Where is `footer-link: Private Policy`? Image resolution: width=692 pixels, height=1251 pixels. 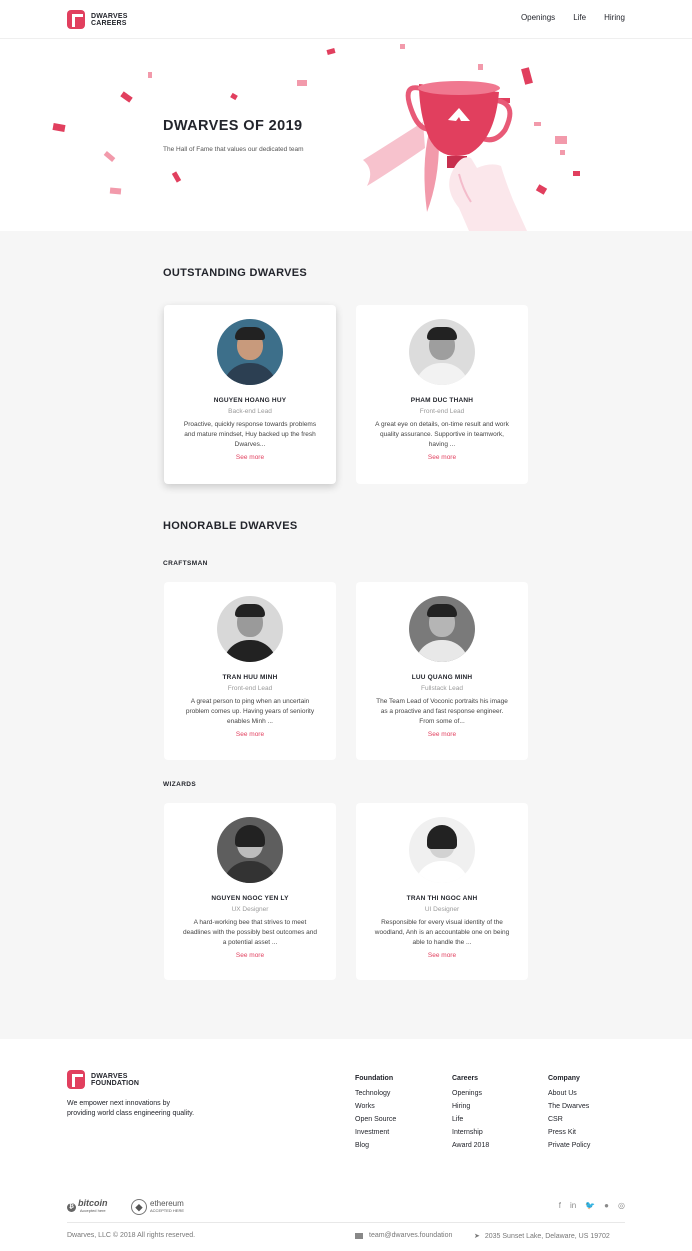 footer-link: Private Policy is located at coordinates (569, 1145).